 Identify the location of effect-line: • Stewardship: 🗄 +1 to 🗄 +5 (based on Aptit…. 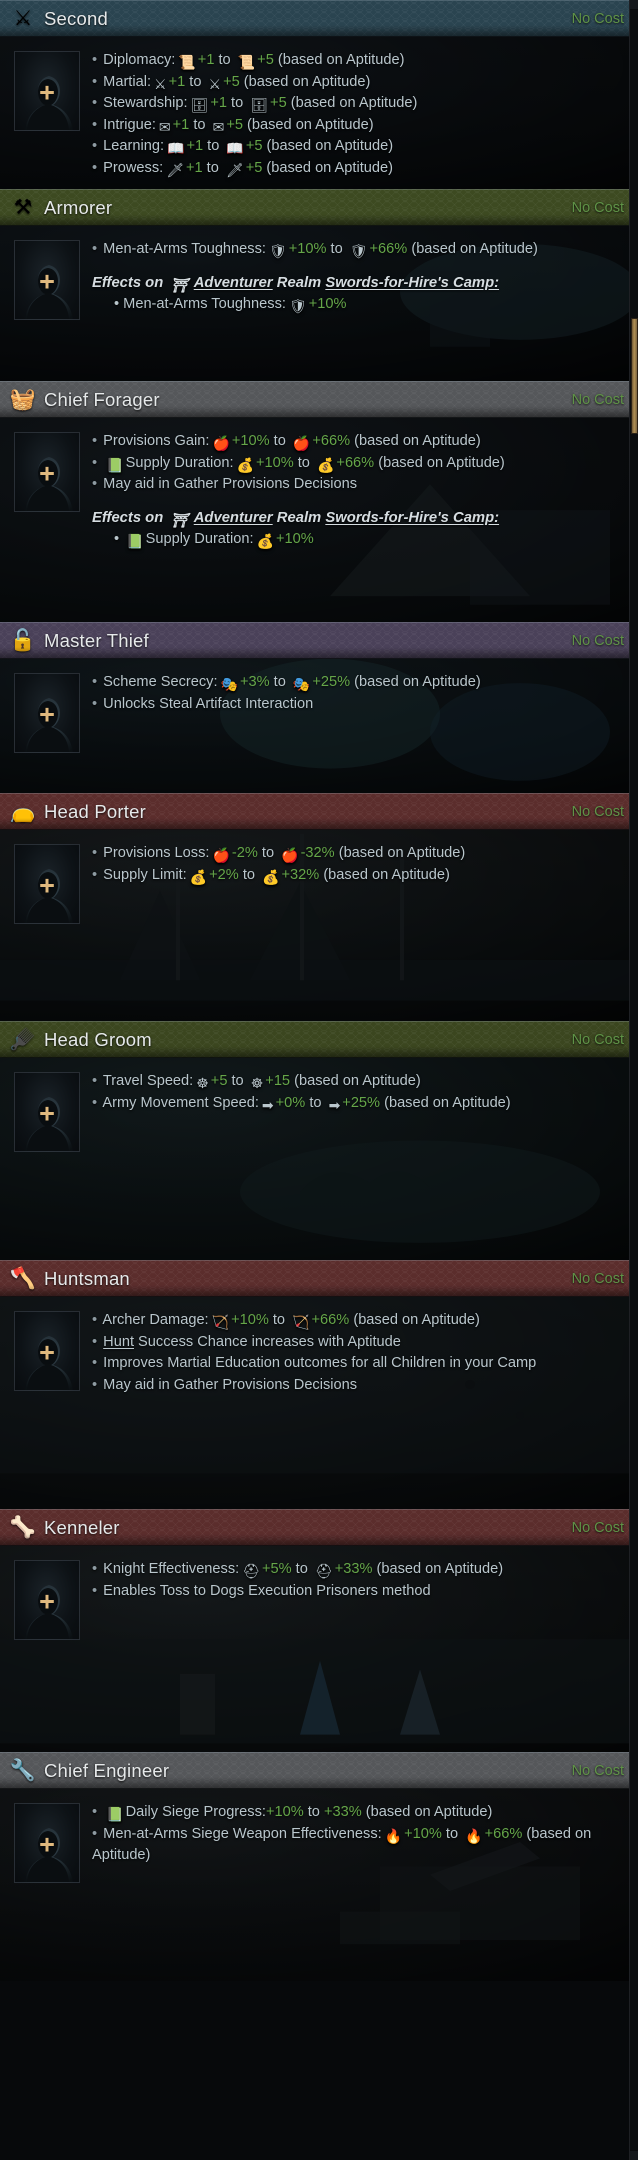
(360, 104).